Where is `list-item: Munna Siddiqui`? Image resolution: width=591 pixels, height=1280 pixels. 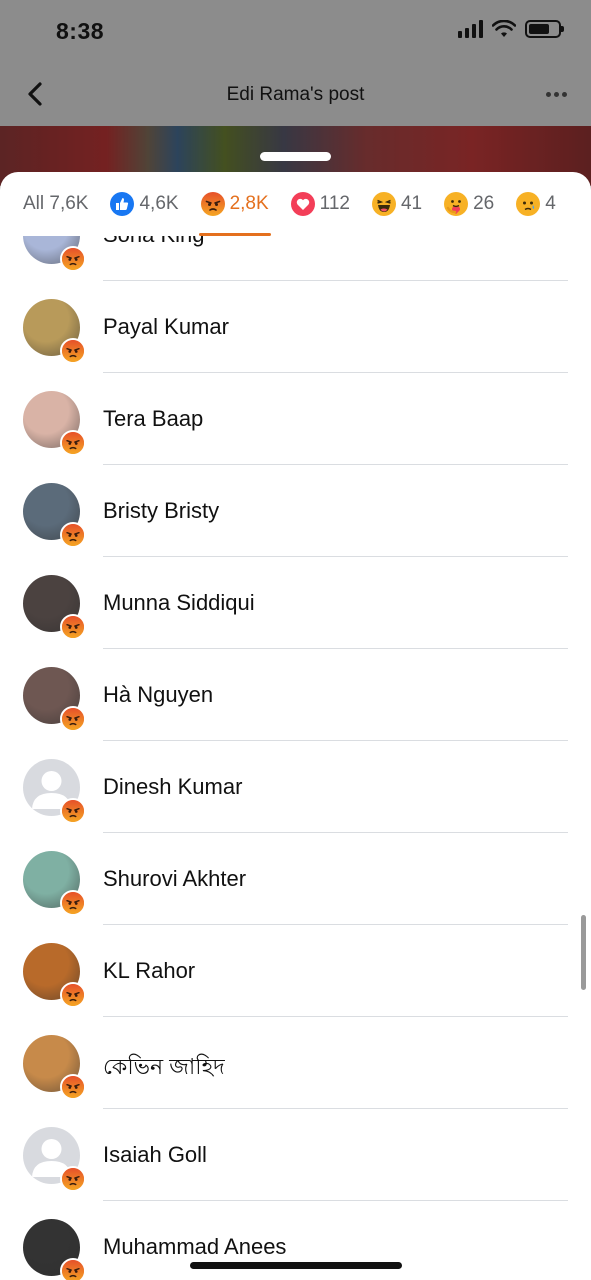
list-item: Munna Siddiqui is located at coordinates (295, 603).